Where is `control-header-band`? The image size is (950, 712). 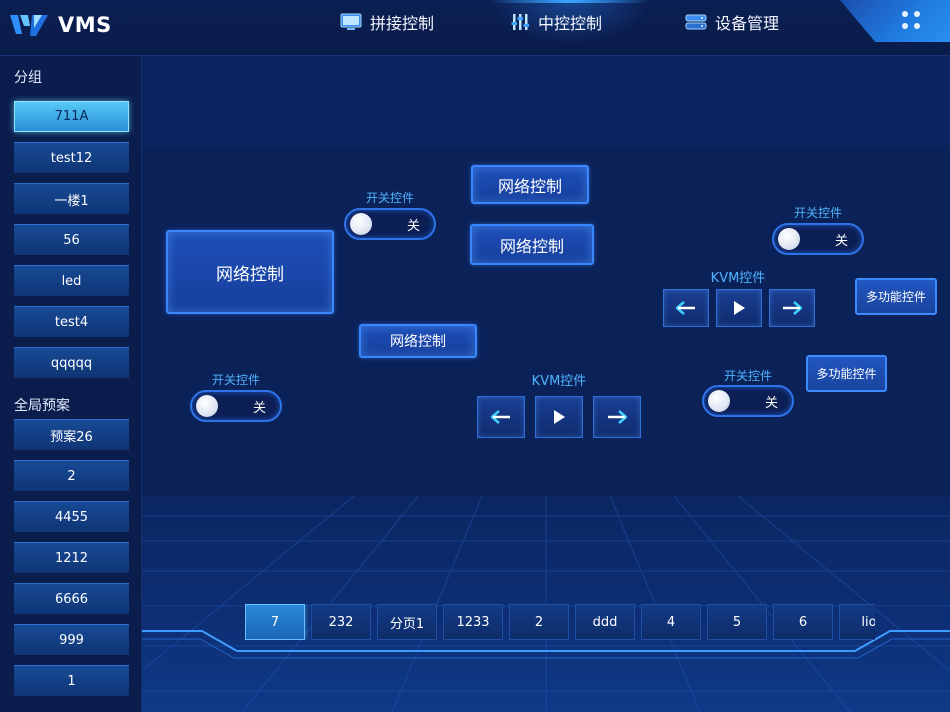 control-header-band is located at coordinates (546, 101).